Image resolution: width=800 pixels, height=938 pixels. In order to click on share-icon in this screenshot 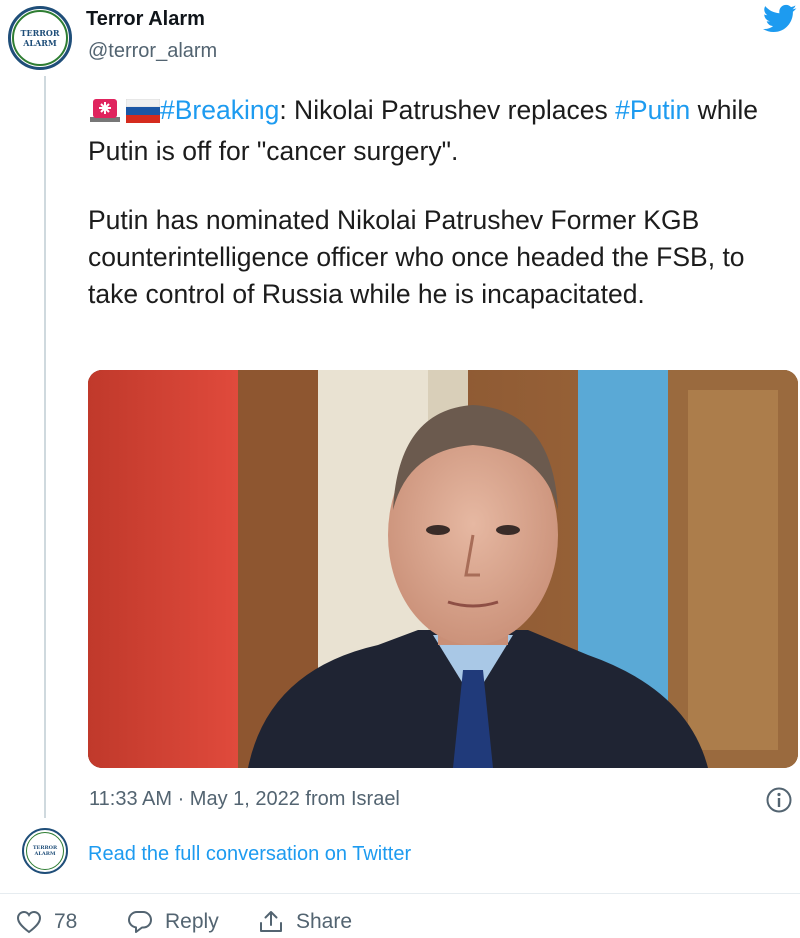, I will do `click(271, 921)`.